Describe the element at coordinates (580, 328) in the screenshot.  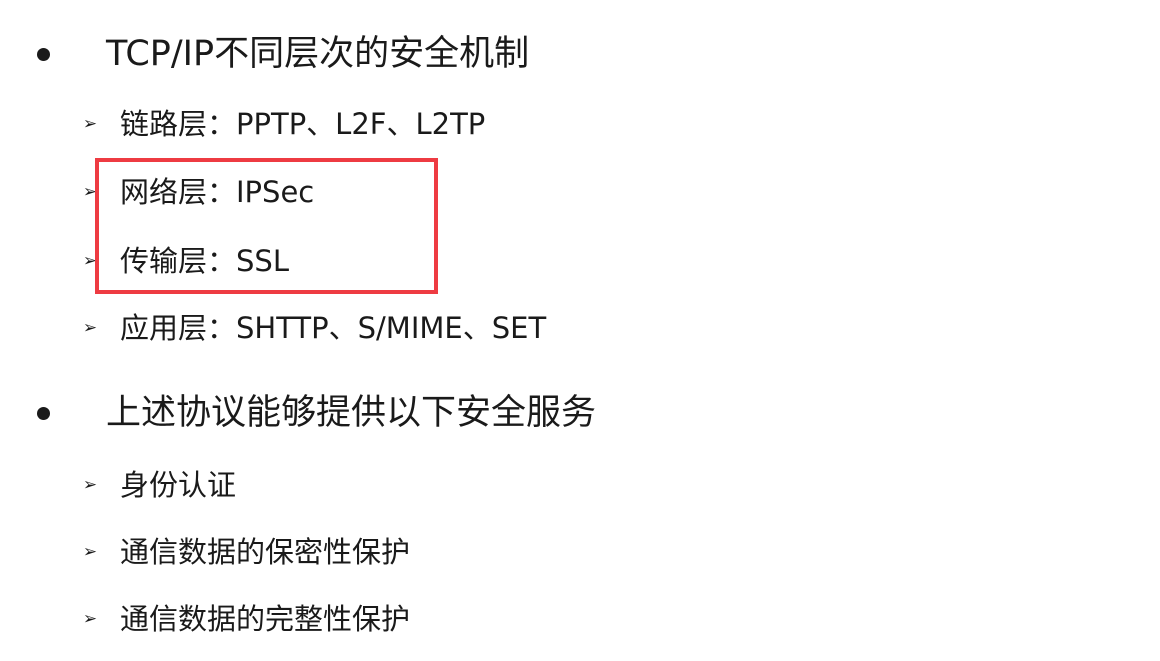
I see `list-item-application-layer: ➢ 应用层：SHTTP、S/MIME、SET` at that location.